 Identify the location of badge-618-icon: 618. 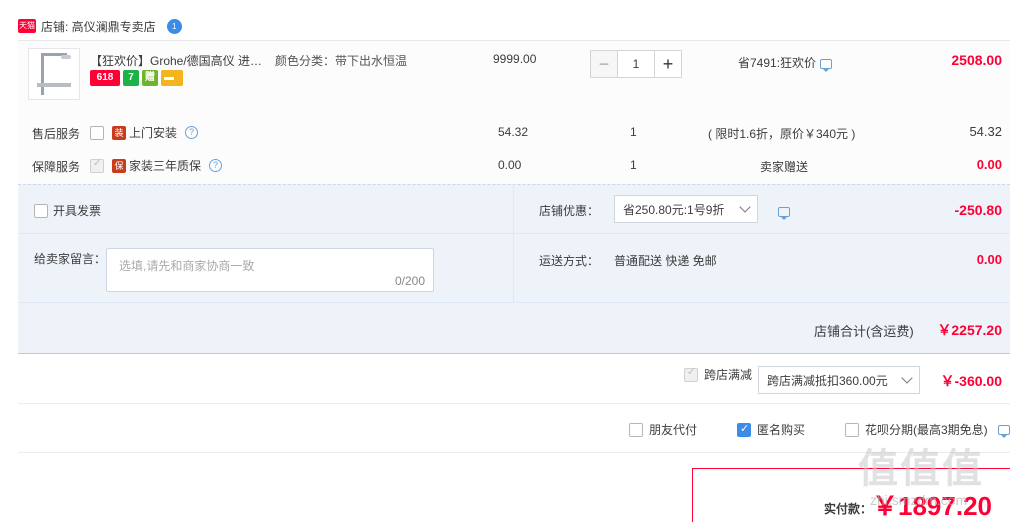
(105, 78).